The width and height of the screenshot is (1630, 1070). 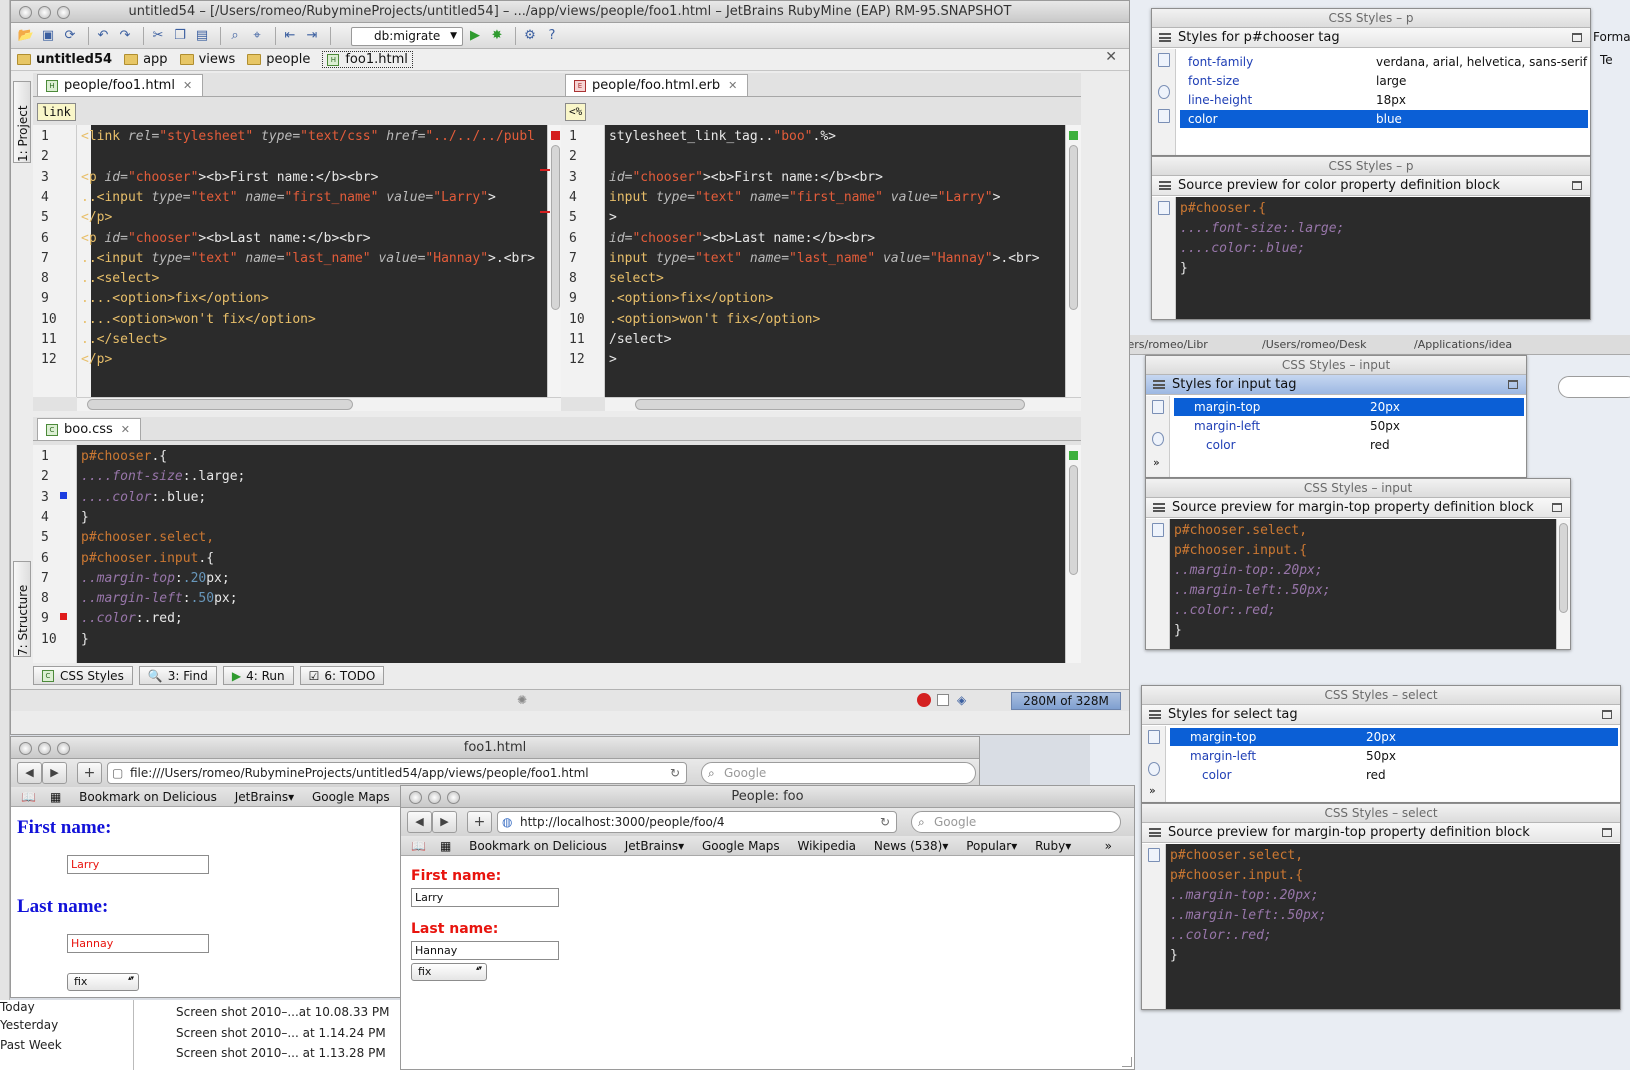 I want to click on css-styles-tab: C CSS Styles, so click(x=83, y=675).